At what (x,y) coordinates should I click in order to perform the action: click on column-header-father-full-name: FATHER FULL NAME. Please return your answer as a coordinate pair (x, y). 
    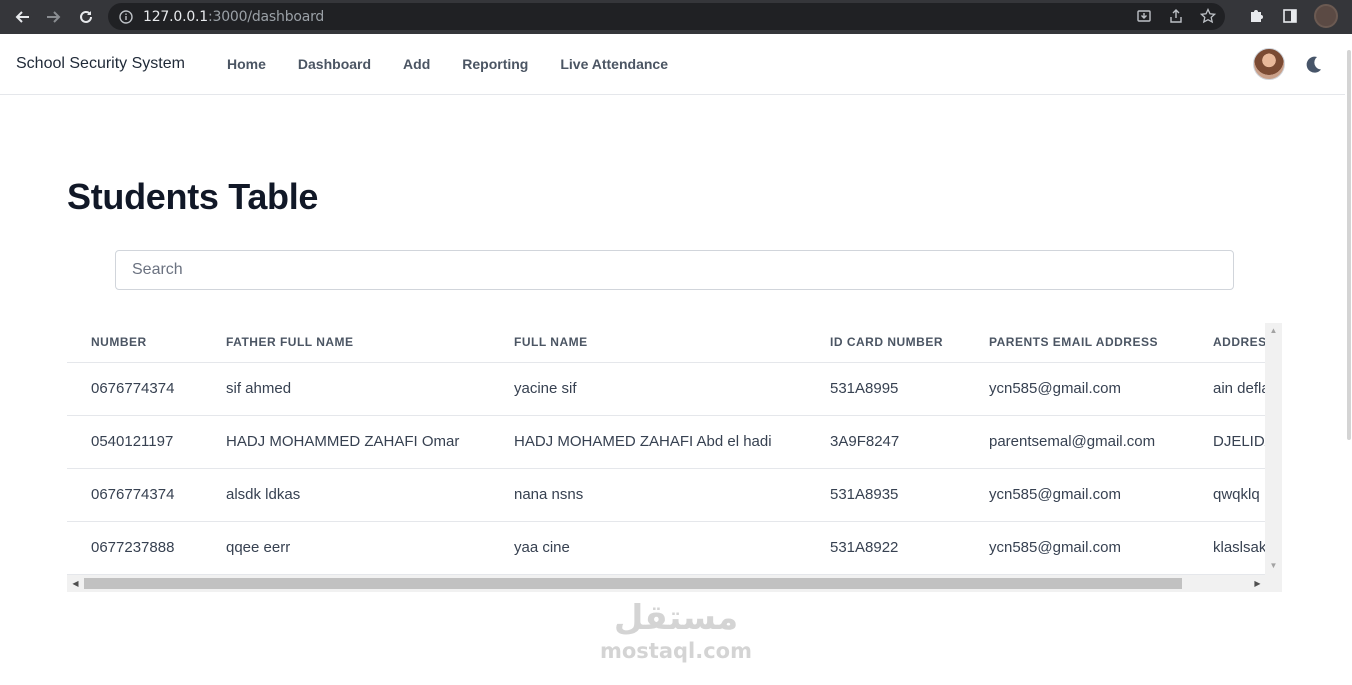
    Looking at the image, I should click on (346, 343).